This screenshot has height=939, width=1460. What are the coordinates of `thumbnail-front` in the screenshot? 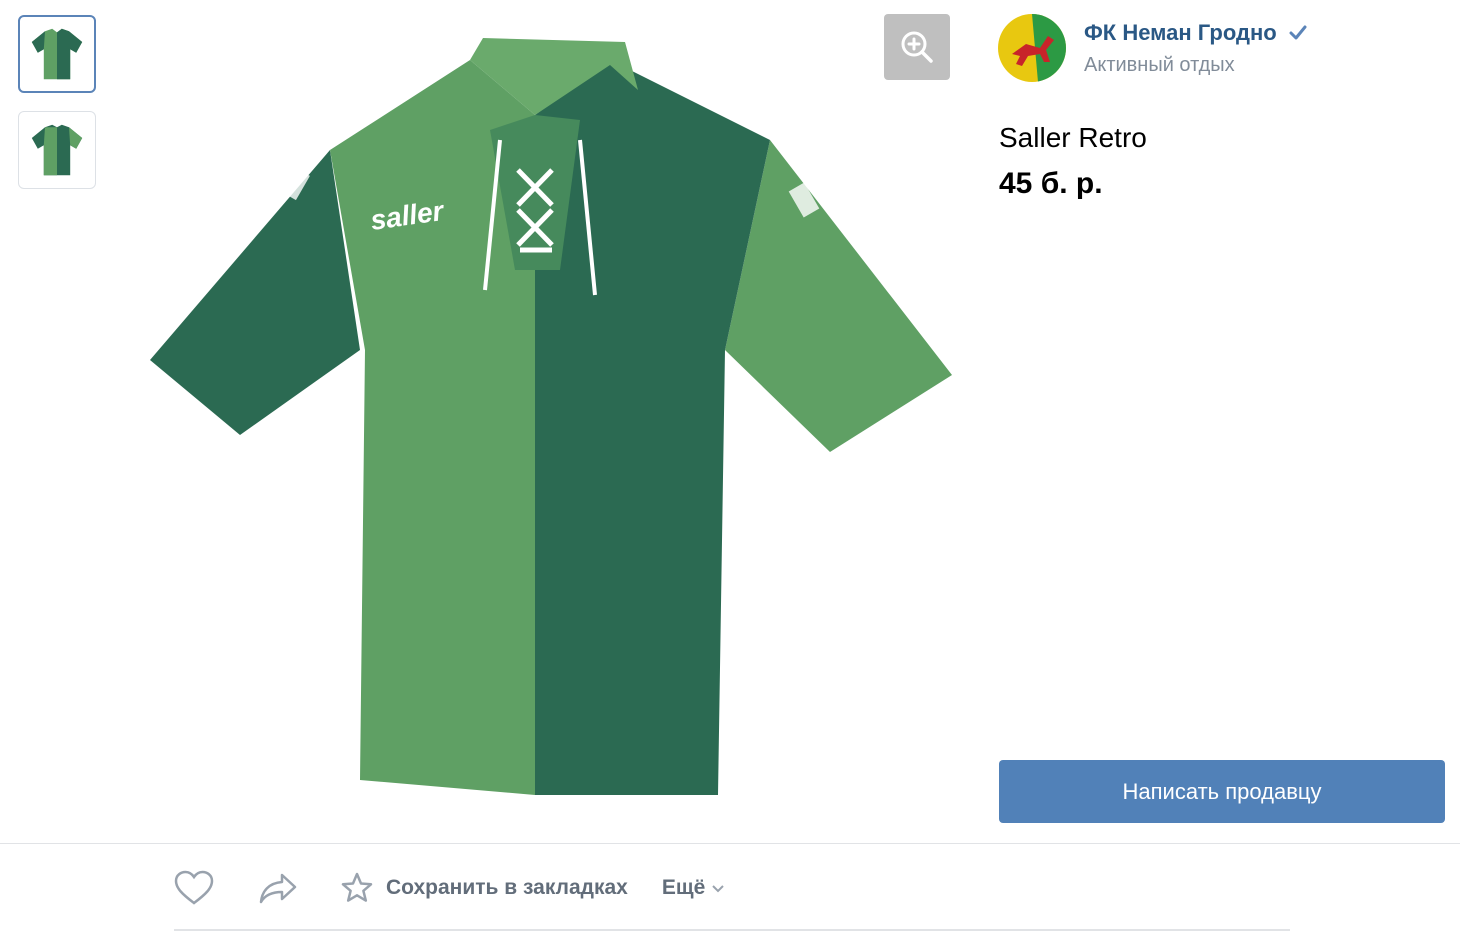 It's located at (57, 54).